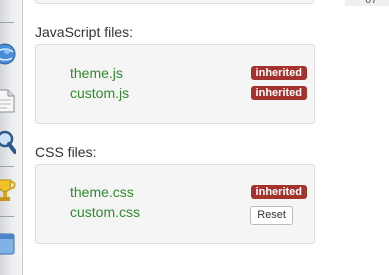 The width and height of the screenshot is (389, 275). Describe the element at coordinates (105, 212) in the screenshot. I see `file-link-custom-css: custom.css` at that location.